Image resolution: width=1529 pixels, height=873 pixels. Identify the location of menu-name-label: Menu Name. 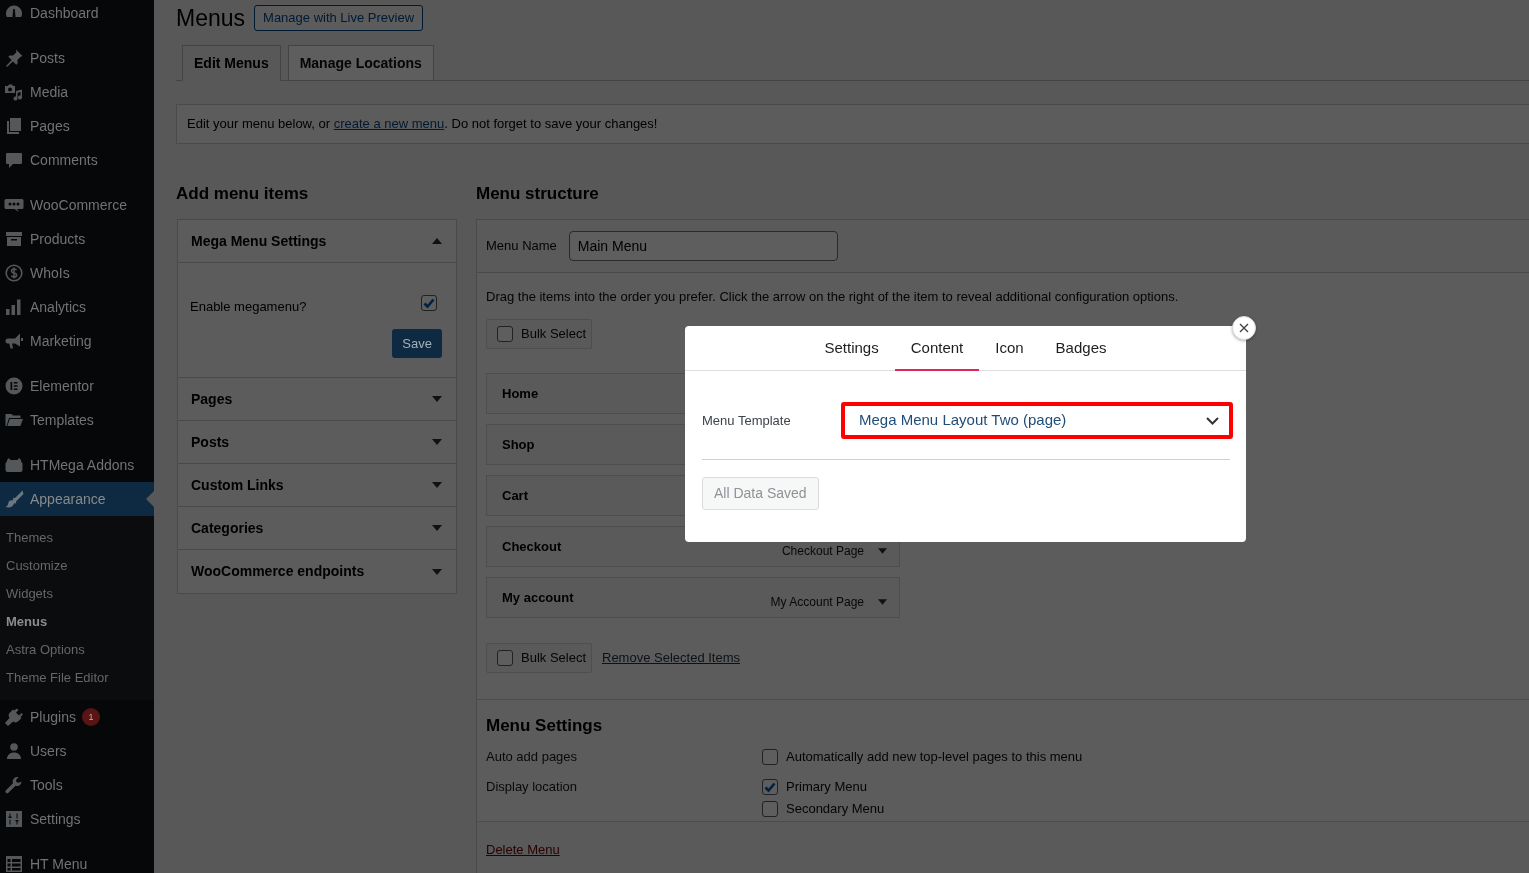
(521, 246).